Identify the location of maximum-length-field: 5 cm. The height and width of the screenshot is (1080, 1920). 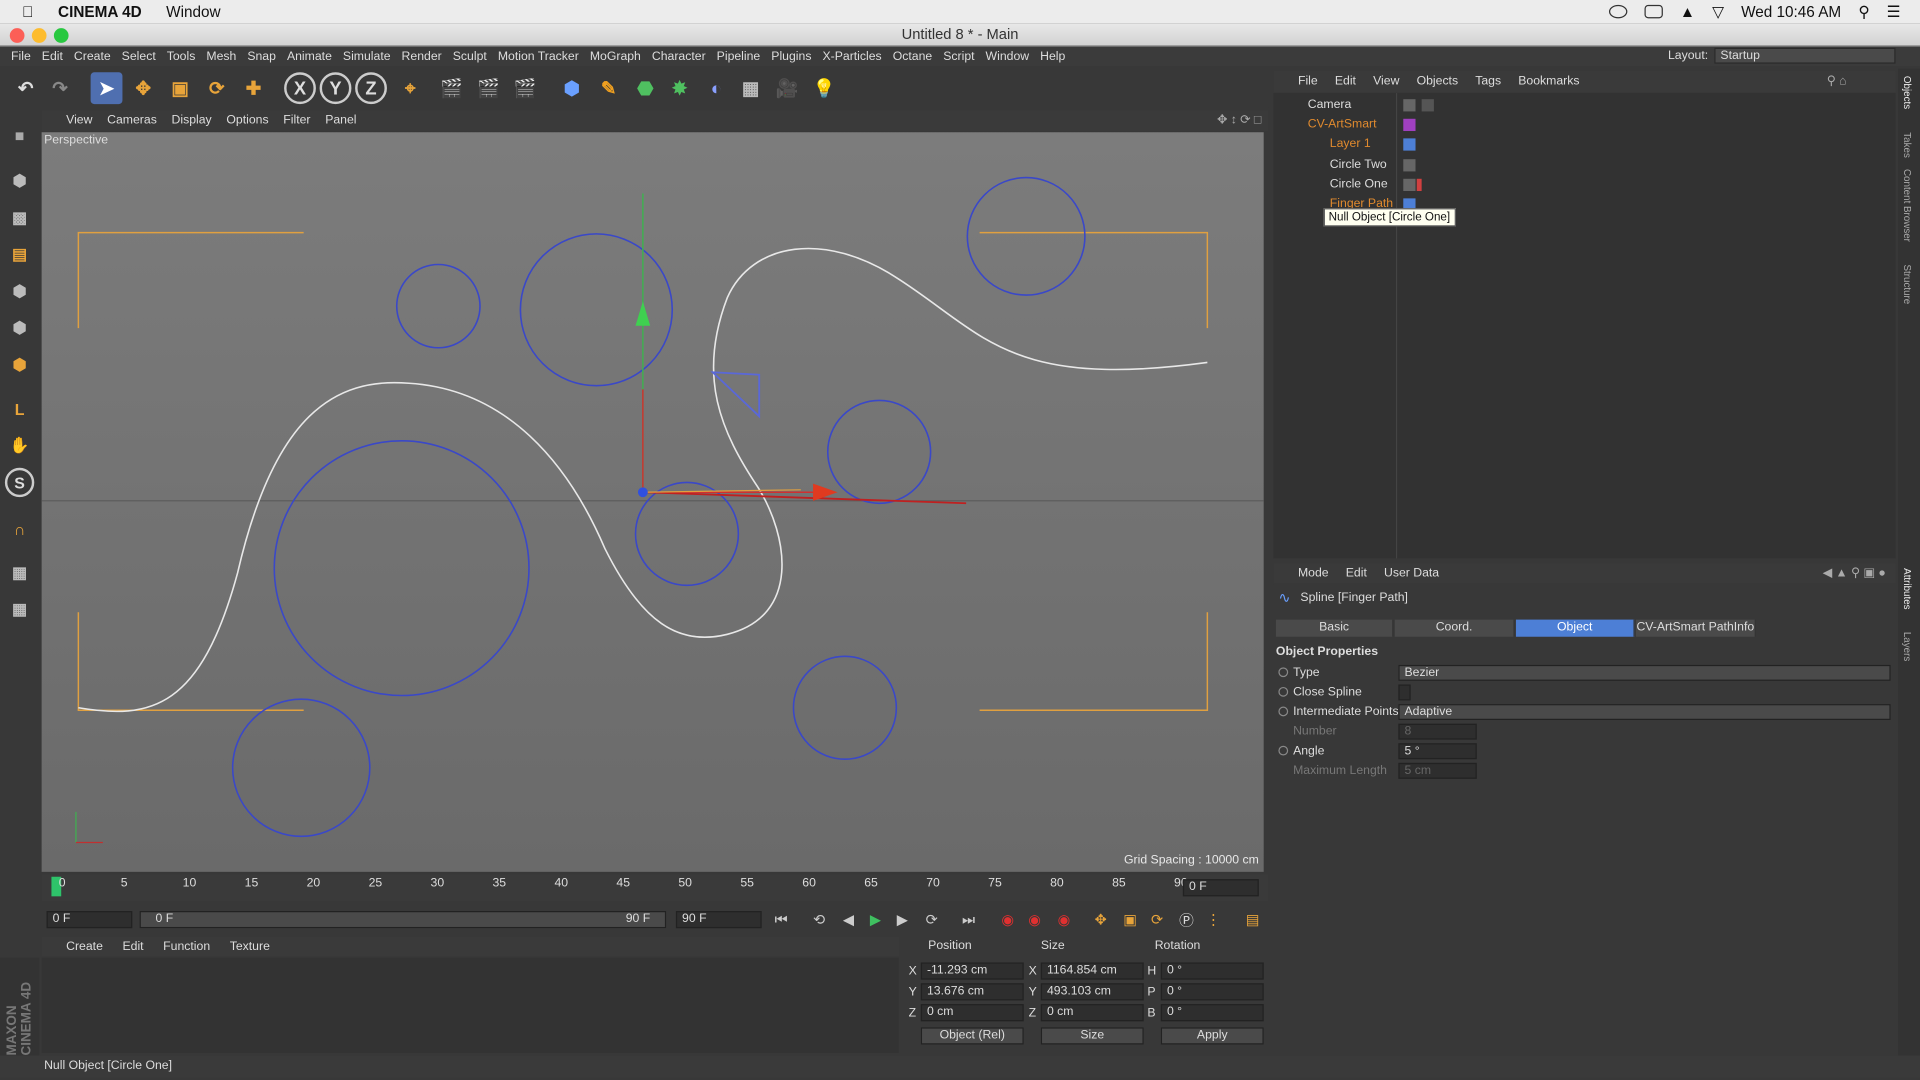
(1437, 770).